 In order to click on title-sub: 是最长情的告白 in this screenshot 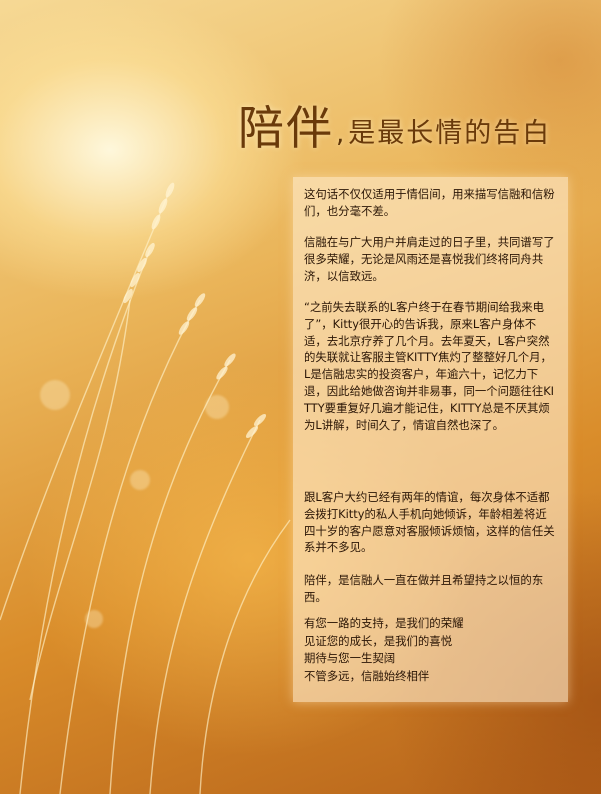, I will do `click(450, 133)`.